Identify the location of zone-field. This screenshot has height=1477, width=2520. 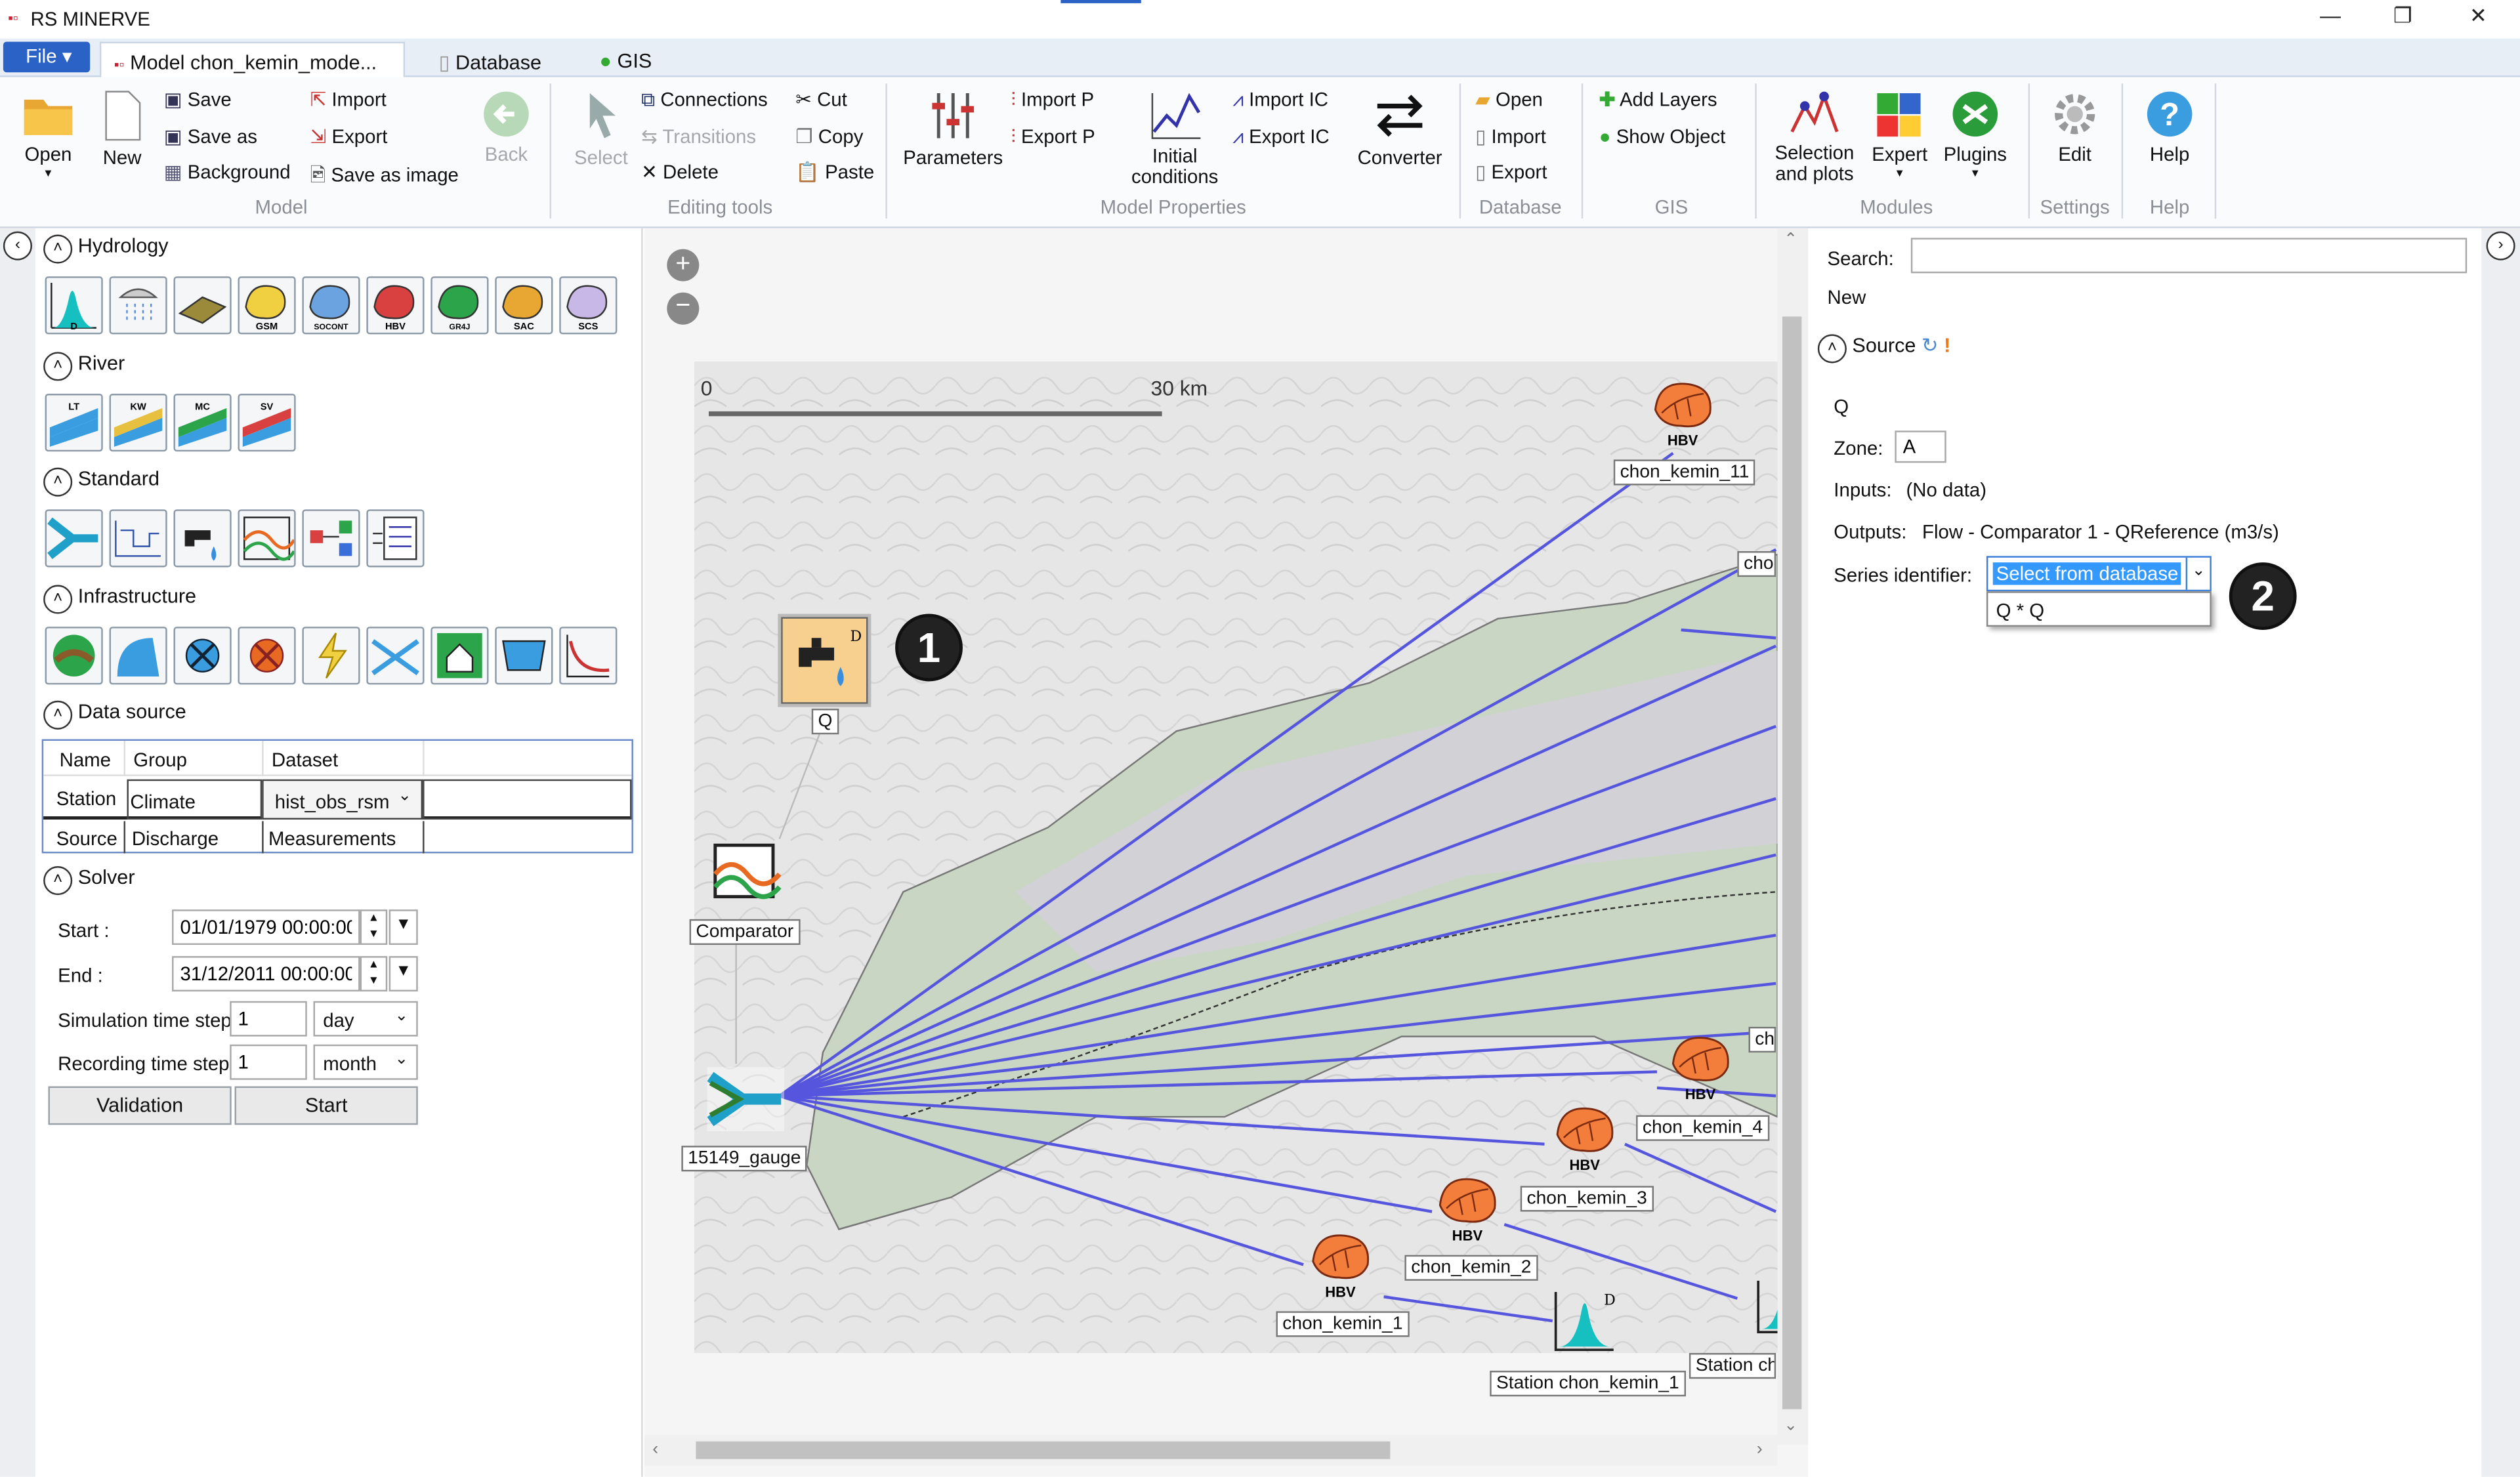
(1920, 447).